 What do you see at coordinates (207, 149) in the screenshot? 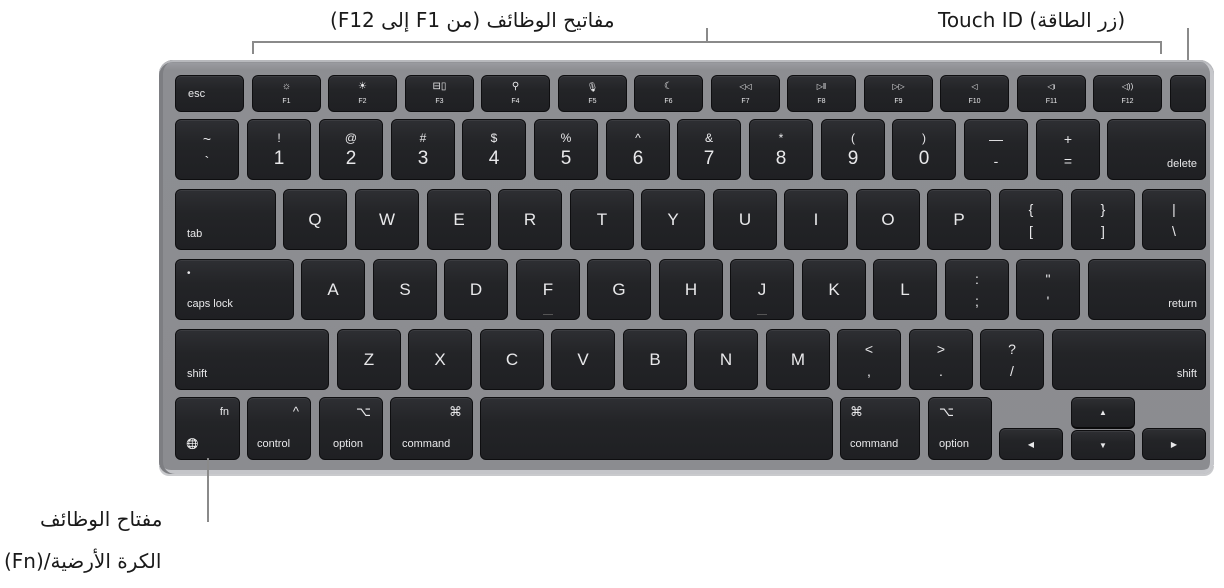
I see `key-backtick: ~ `` at bounding box center [207, 149].